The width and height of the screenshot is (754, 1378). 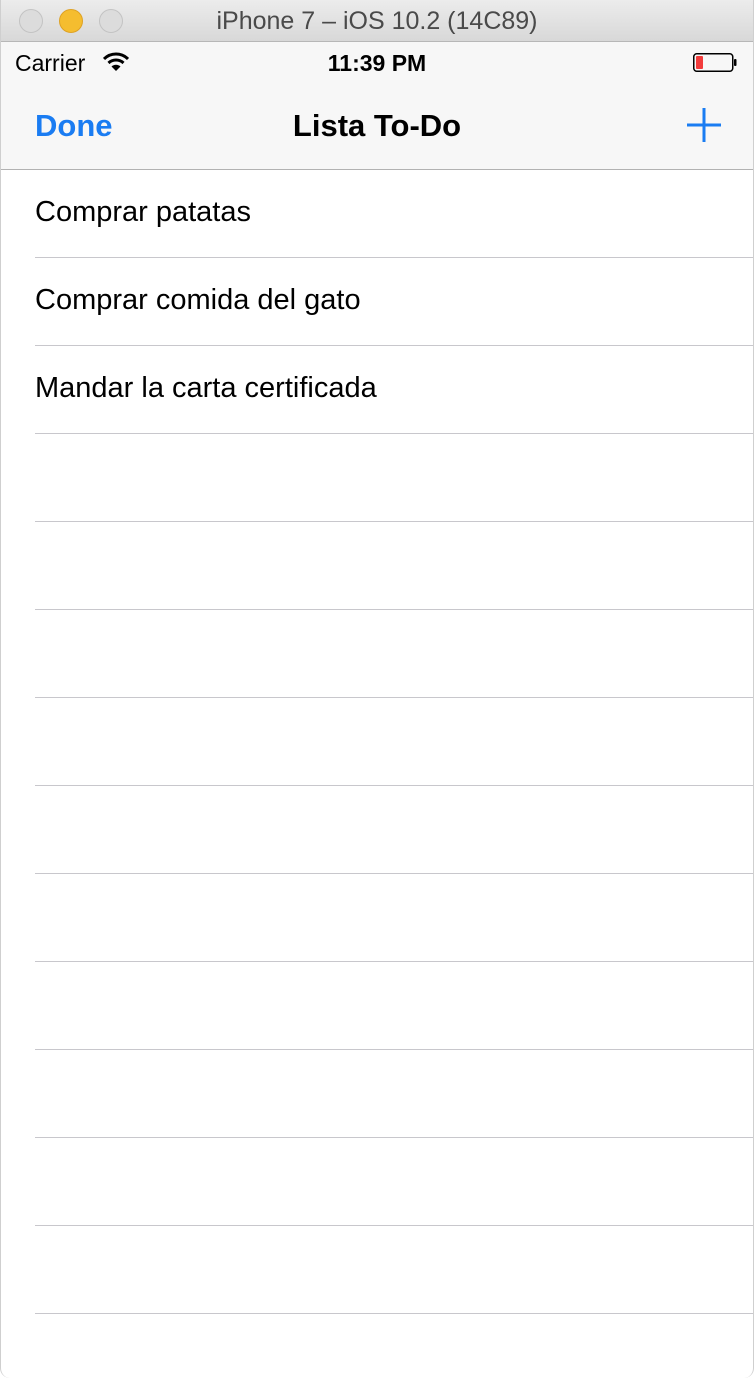 I want to click on todo-item: Comprar patatas, so click(x=377, y=214).